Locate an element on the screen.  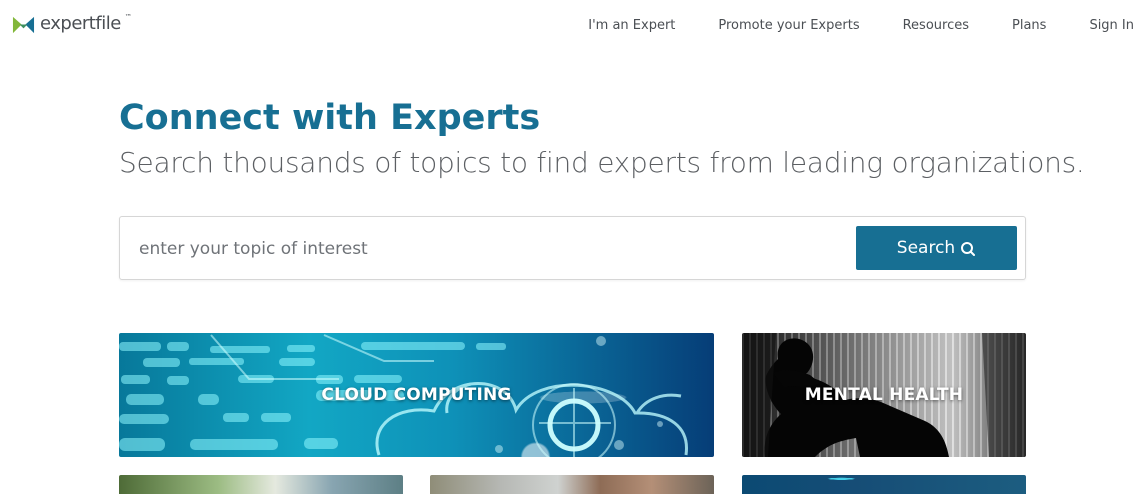
logo-icon is located at coordinates (23, 24).